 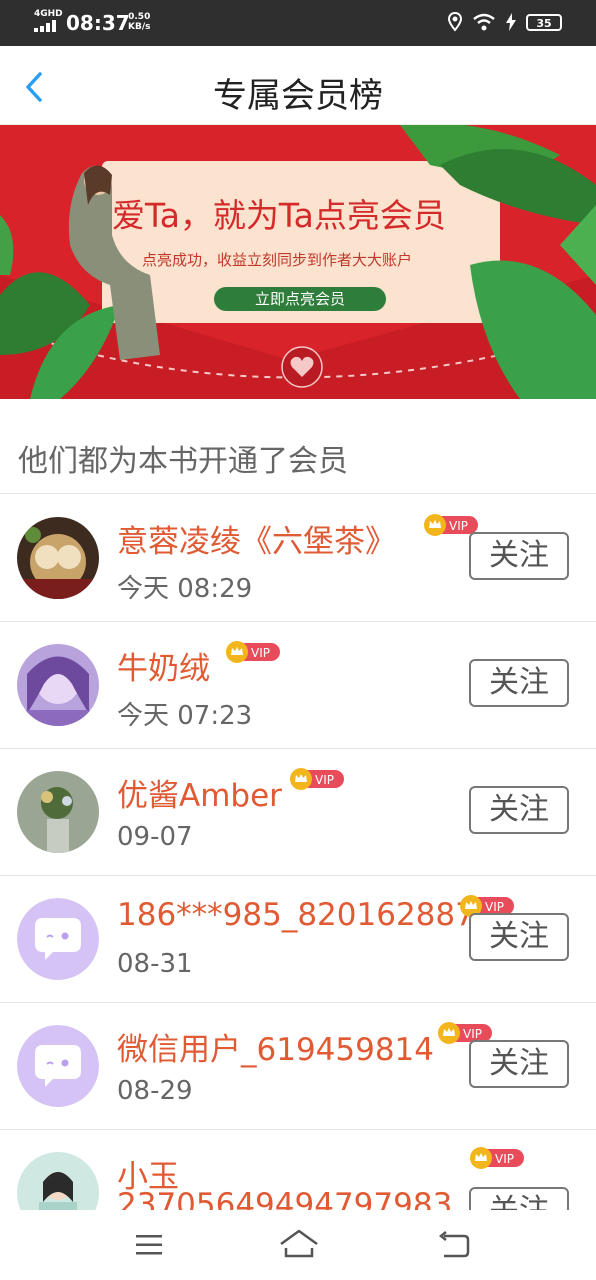 I want to click on list-item: 优酱Amber VIP 09-07 关注, so click(x=298, y=812).